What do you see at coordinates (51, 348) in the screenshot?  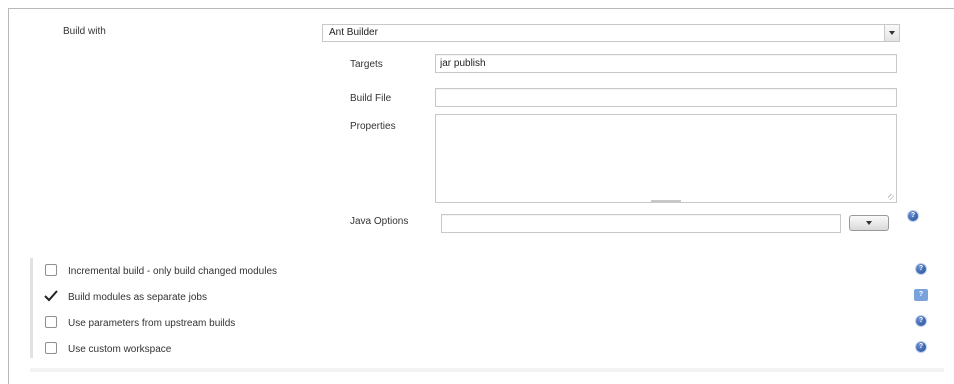 I see `custom-workspace-checkbox` at bounding box center [51, 348].